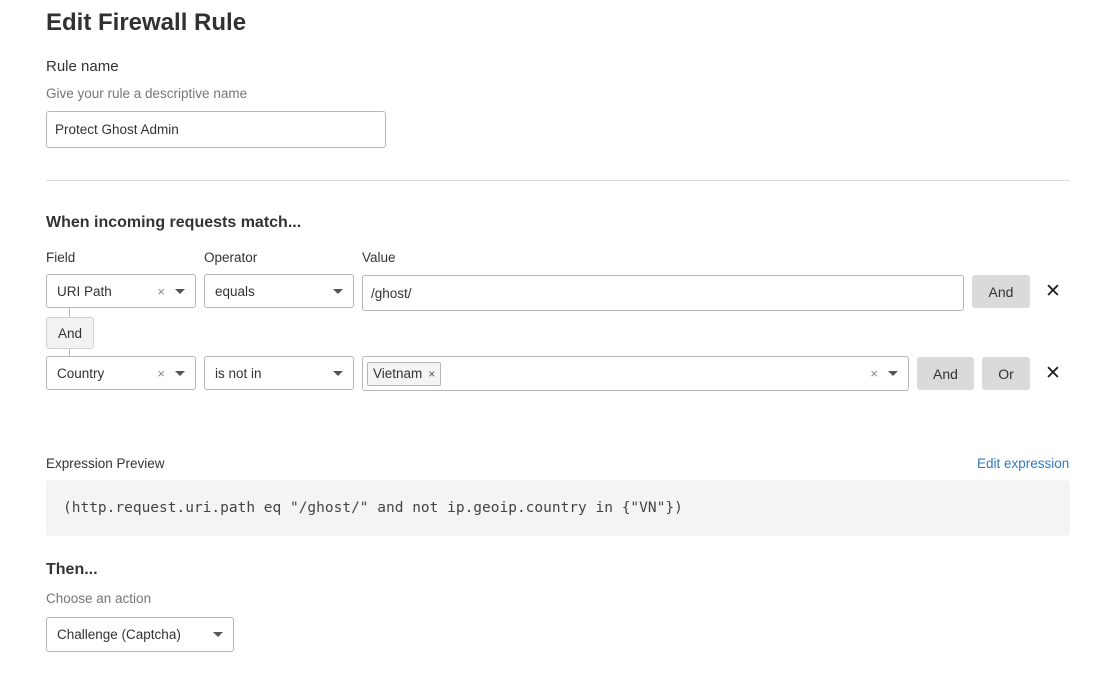  Describe the element at coordinates (558, 180) in the screenshot. I see `section-divider` at that location.